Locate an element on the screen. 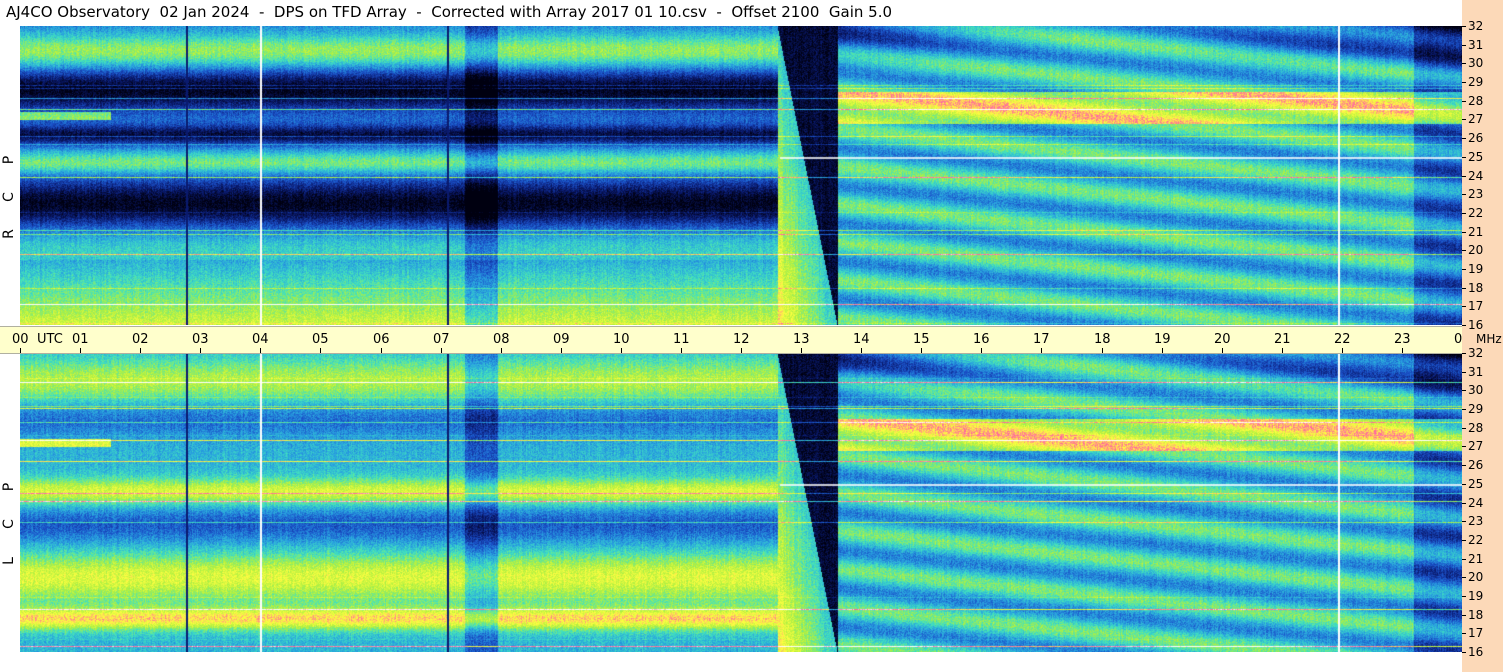 The image size is (1503, 672). time-tick-label: 17 is located at coordinates (1041, 339).